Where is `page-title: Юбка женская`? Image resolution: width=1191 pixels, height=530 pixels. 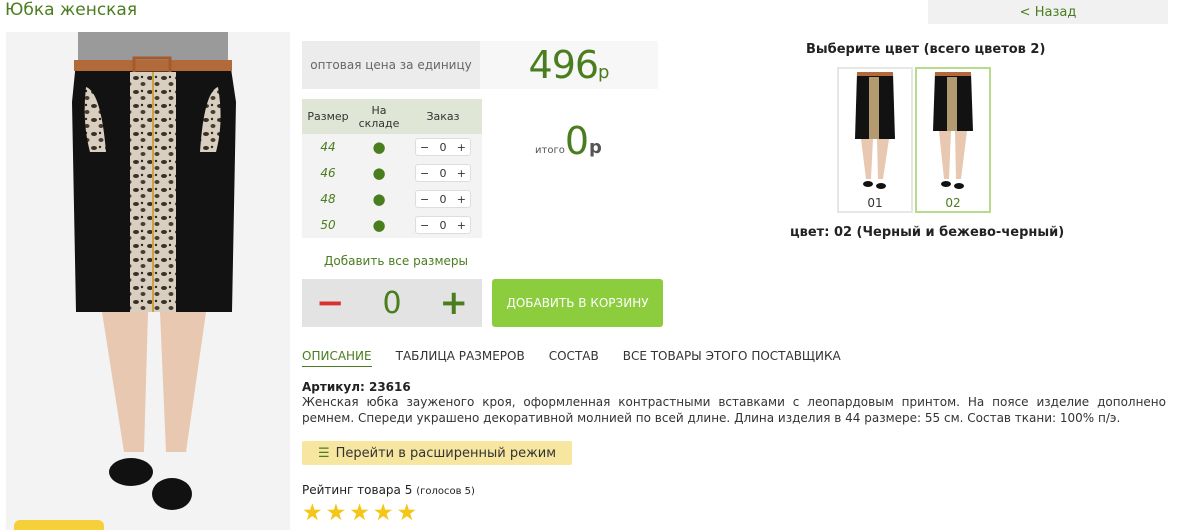
page-title: Юбка женская is located at coordinates (71, 10).